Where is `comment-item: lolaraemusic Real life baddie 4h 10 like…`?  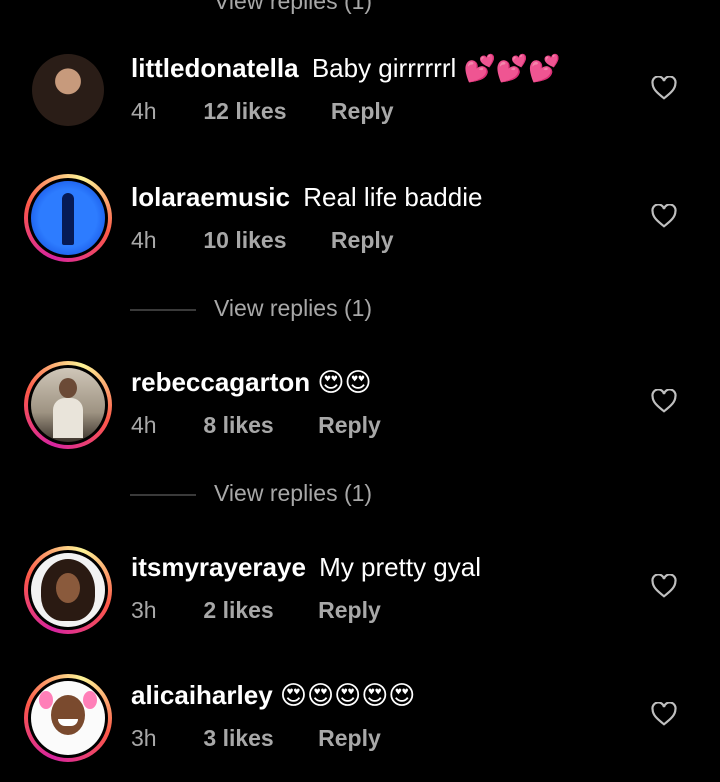 comment-item: lolaraemusic Real life baddie 4h 10 like… is located at coordinates (360, 229).